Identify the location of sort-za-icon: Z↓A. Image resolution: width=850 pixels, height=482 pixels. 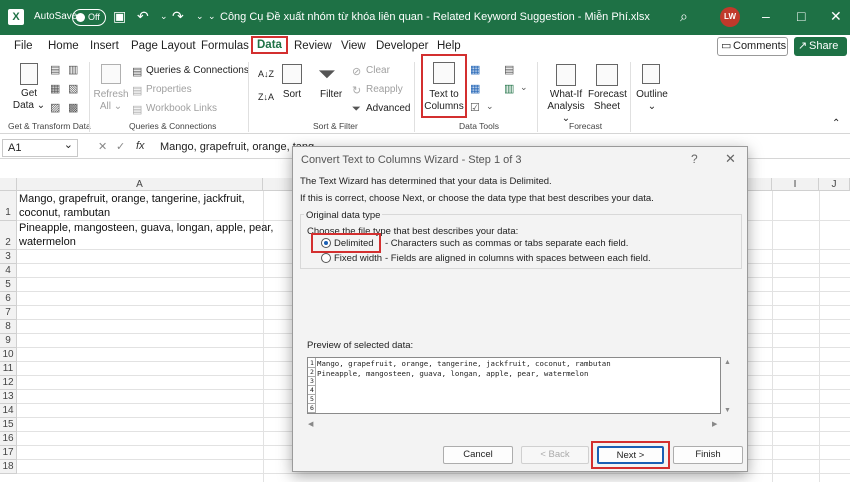
(266, 97).